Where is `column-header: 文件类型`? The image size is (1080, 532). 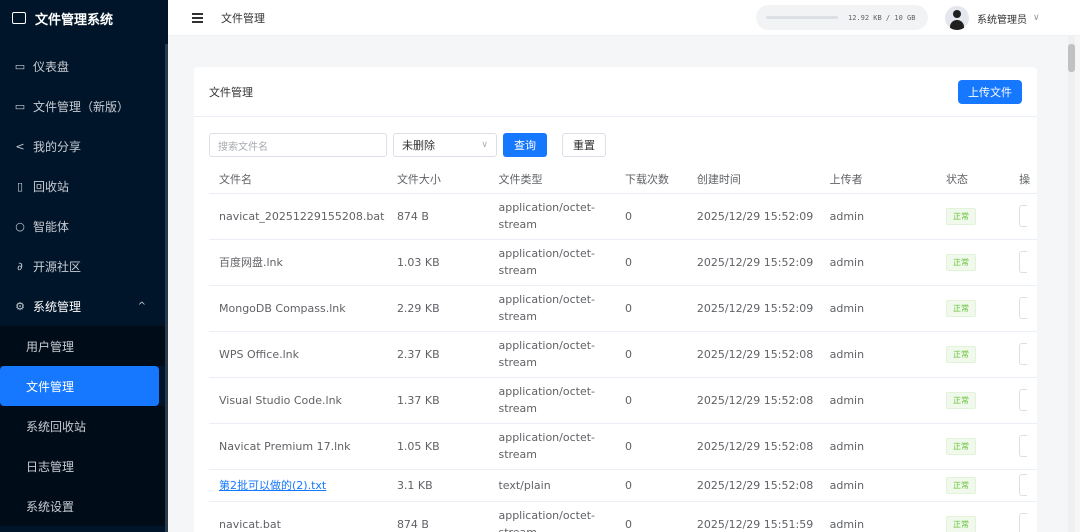
column-header: 文件类型 is located at coordinates (551, 180).